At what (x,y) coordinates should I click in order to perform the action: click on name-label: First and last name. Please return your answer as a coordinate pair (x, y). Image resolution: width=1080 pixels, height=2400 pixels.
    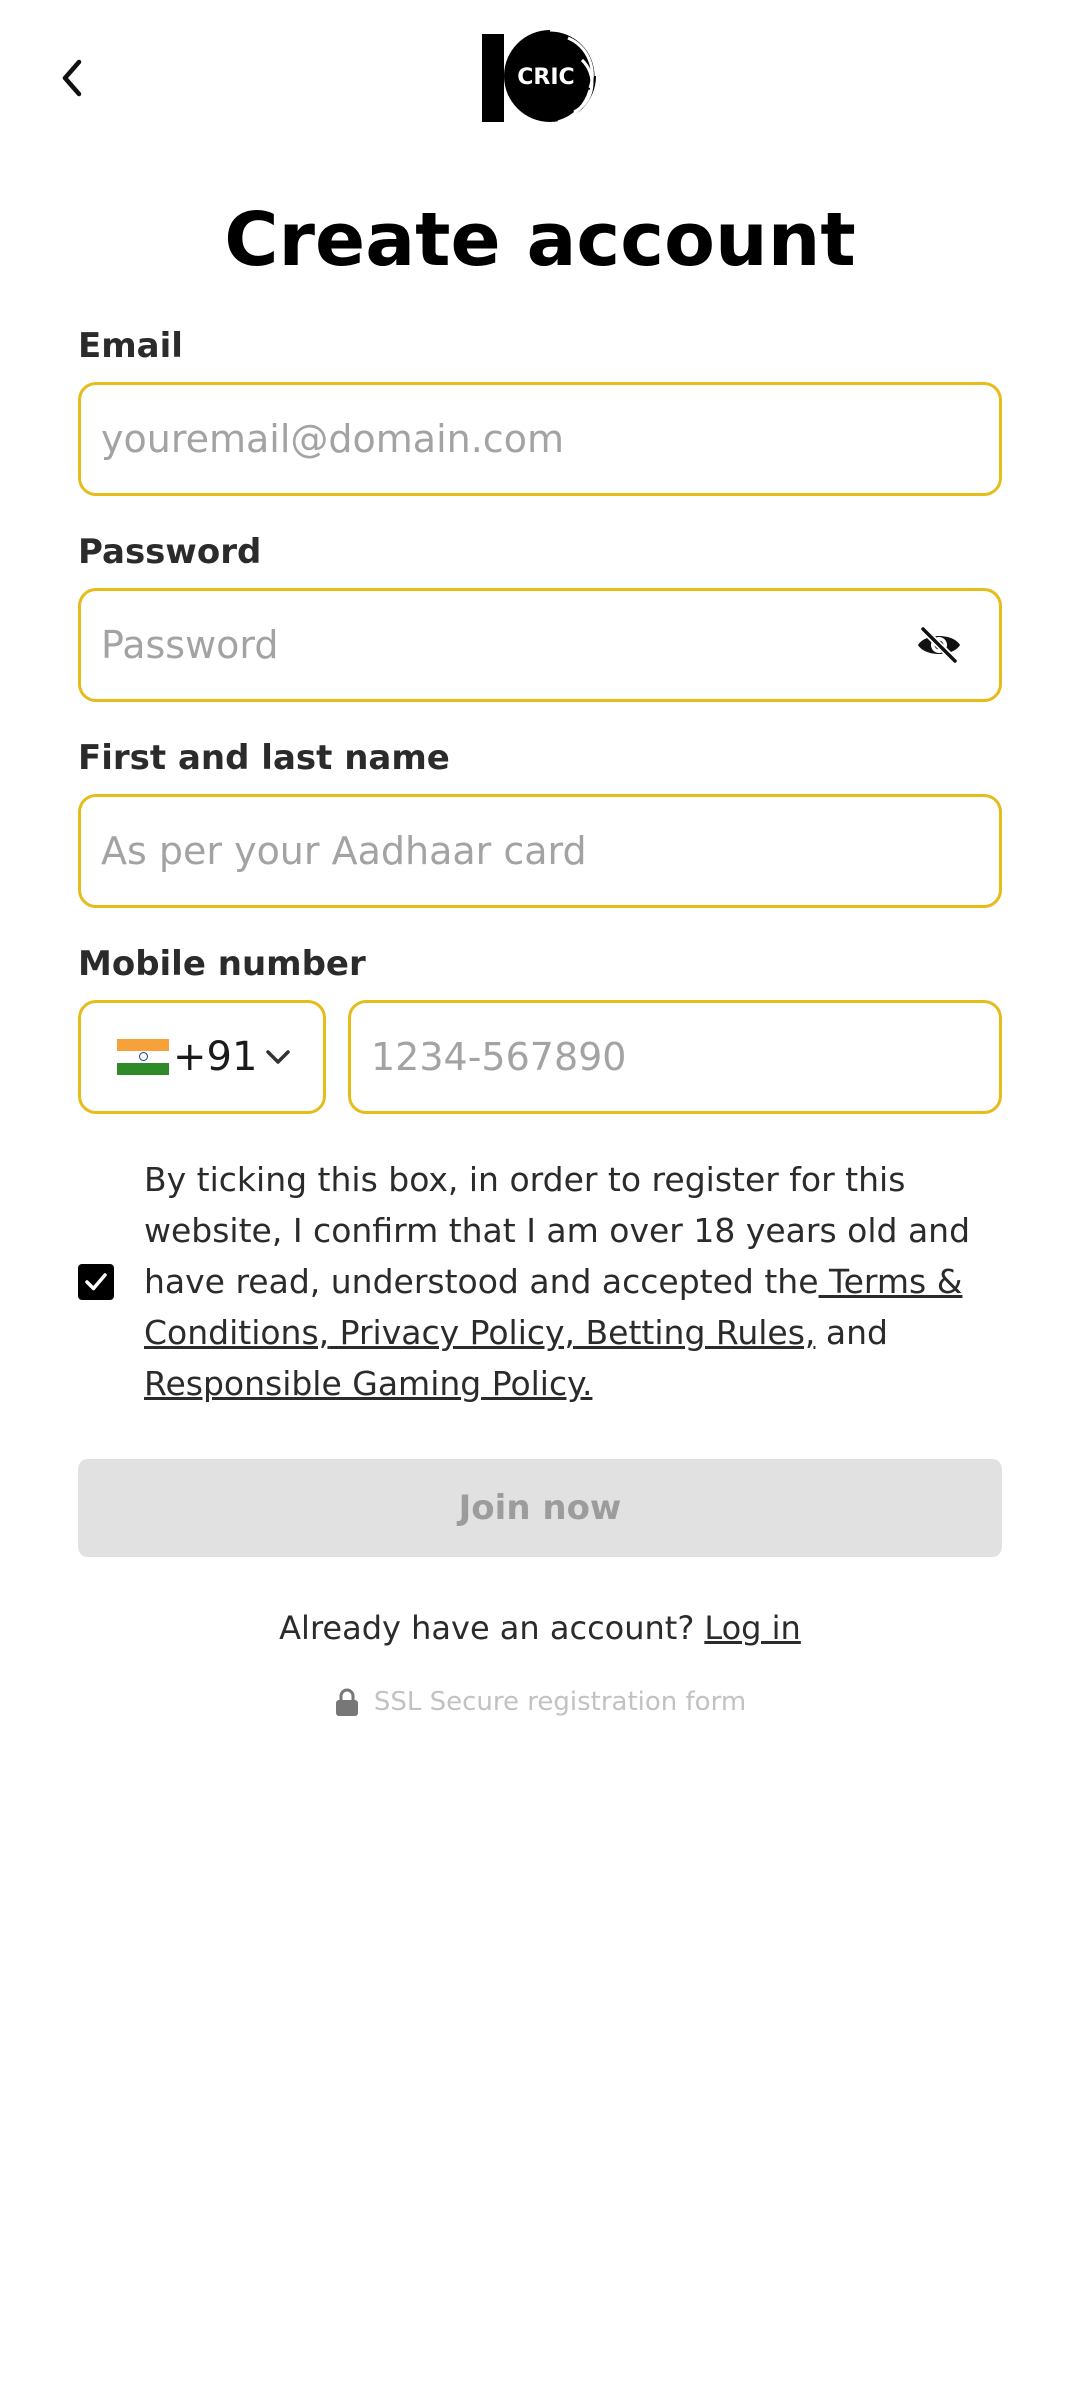
    Looking at the image, I should click on (264, 758).